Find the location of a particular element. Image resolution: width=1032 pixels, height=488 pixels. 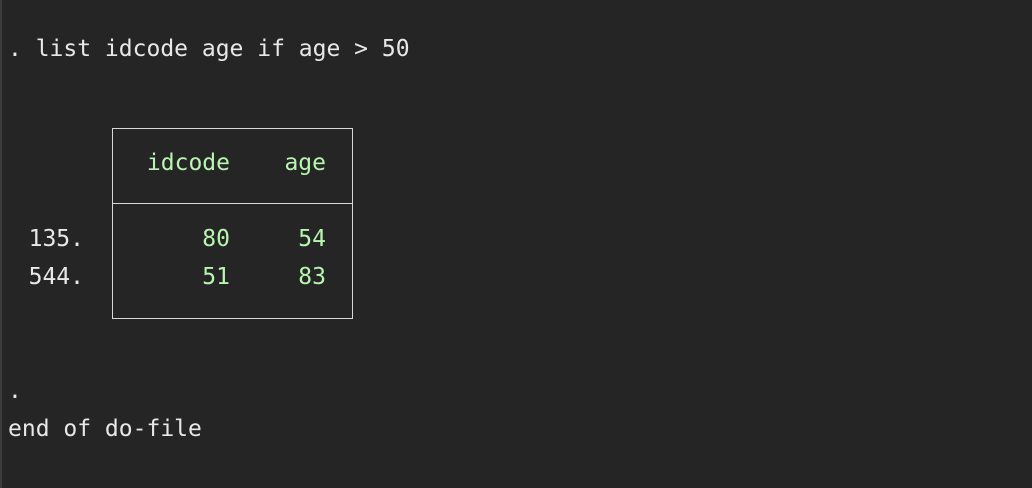

table-cell-idcode: 51 is located at coordinates (216, 277).